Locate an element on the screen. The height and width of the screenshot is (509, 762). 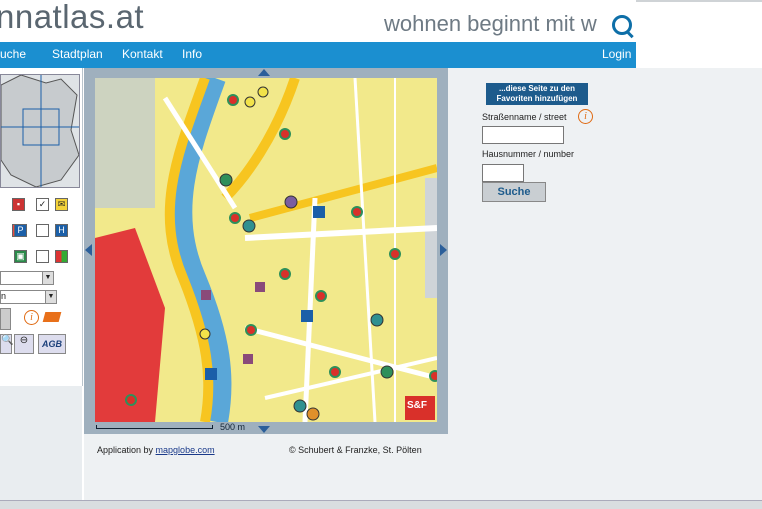
district-select: ▼ is located at coordinates (27, 278).